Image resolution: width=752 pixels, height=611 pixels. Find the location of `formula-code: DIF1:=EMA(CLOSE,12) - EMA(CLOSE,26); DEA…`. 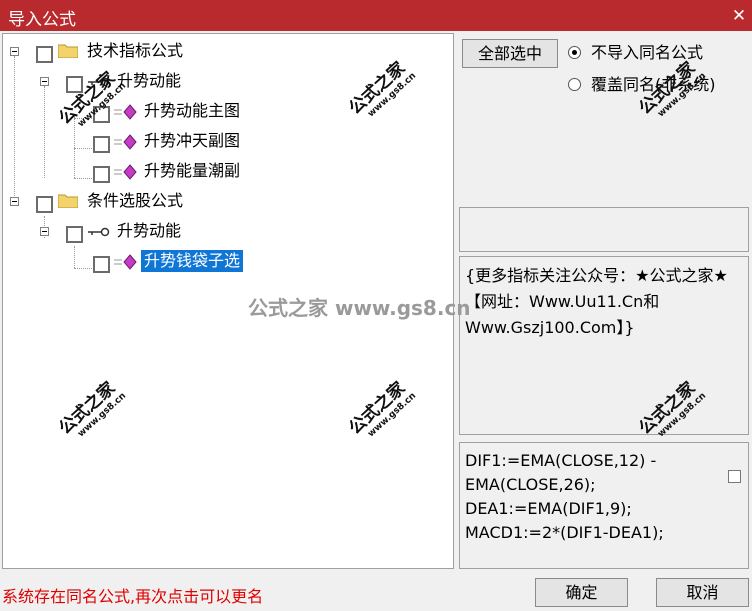

formula-code: DIF1:=EMA(CLOSE,12) - EMA(CLOSE,26); DEA… is located at coordinates (564, 496).